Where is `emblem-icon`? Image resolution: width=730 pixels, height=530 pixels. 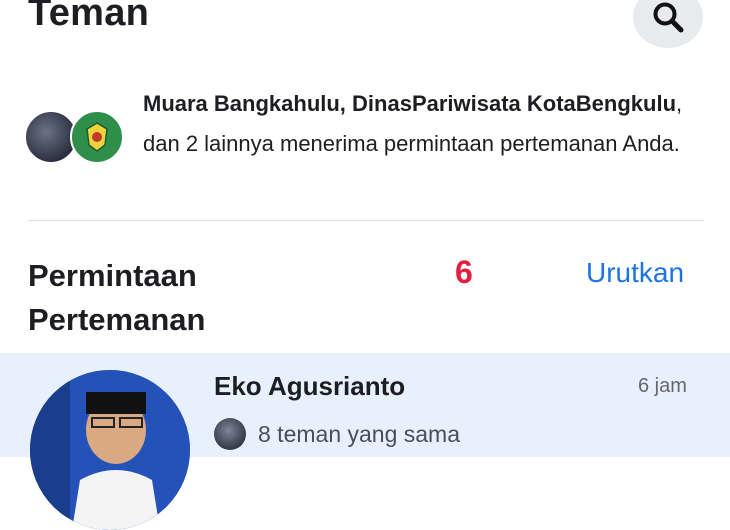 emblem-icon is located at coordinates (97, 137).